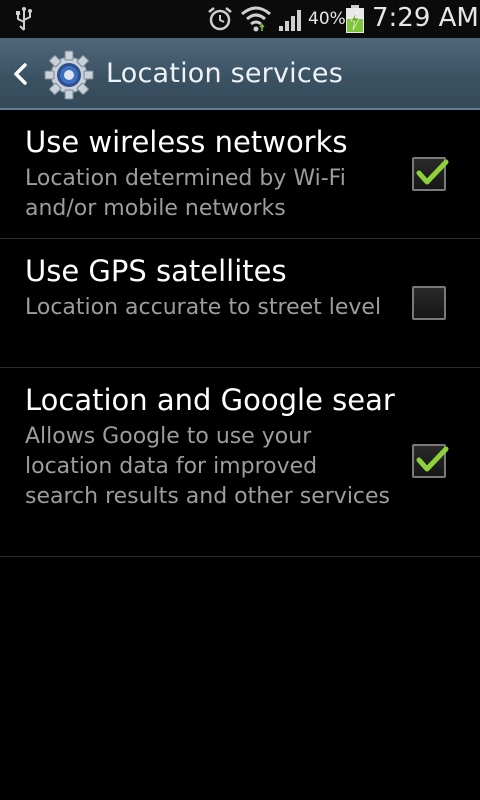 The image size is (480, 800). I want to click on title-bar: Location services, so click(240, 74).